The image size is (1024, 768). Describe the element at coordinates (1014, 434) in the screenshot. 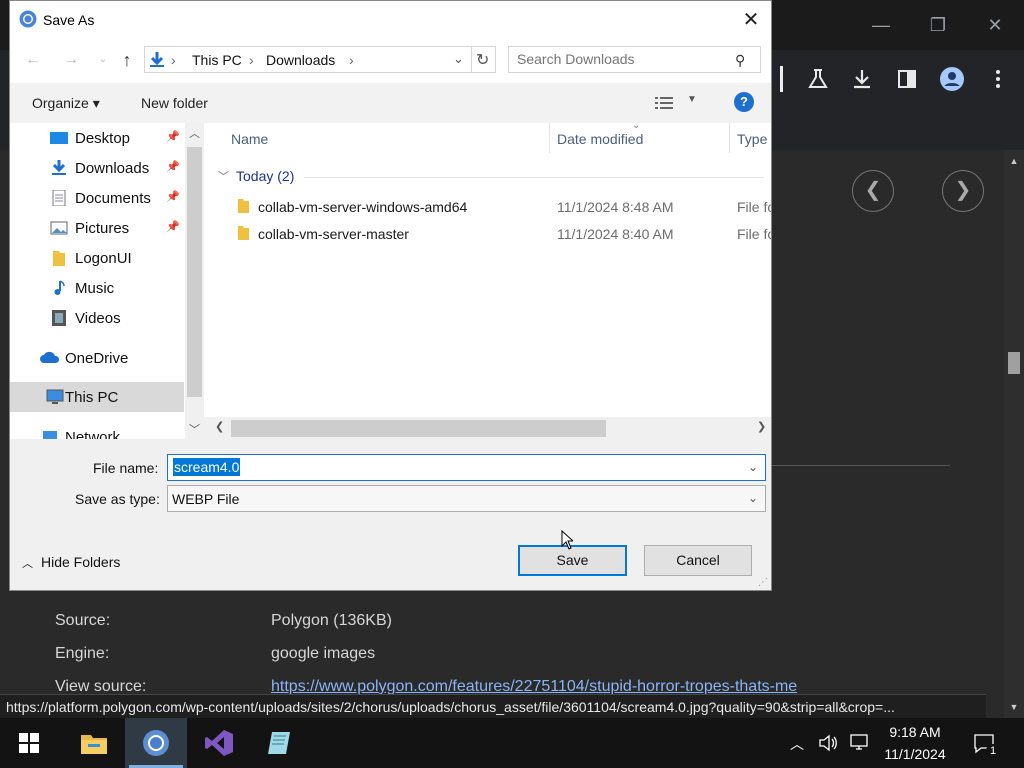

I see `browser-scrollbar` at that location.